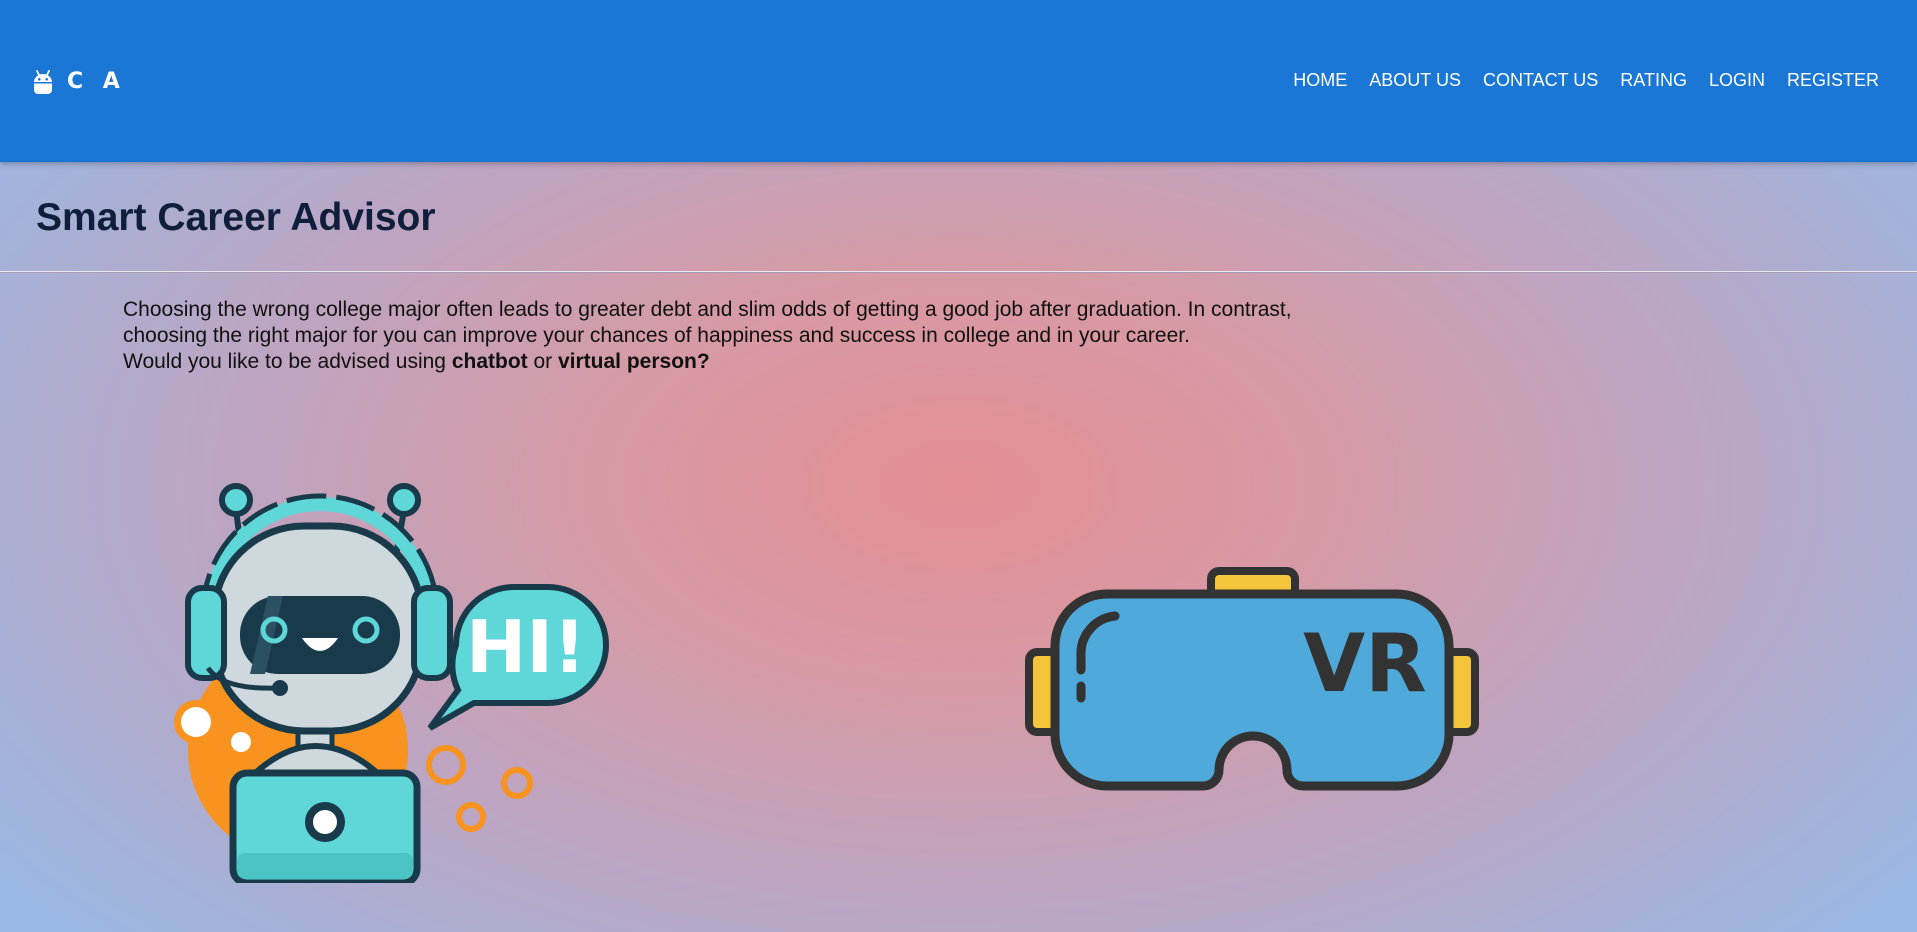 The height and width of the screenshot is (932, 1917). What do you see at coordinates (526, 647) in the screenshot?
I see `speech-bubble-text: HI!` at bounding box center [526, 647].